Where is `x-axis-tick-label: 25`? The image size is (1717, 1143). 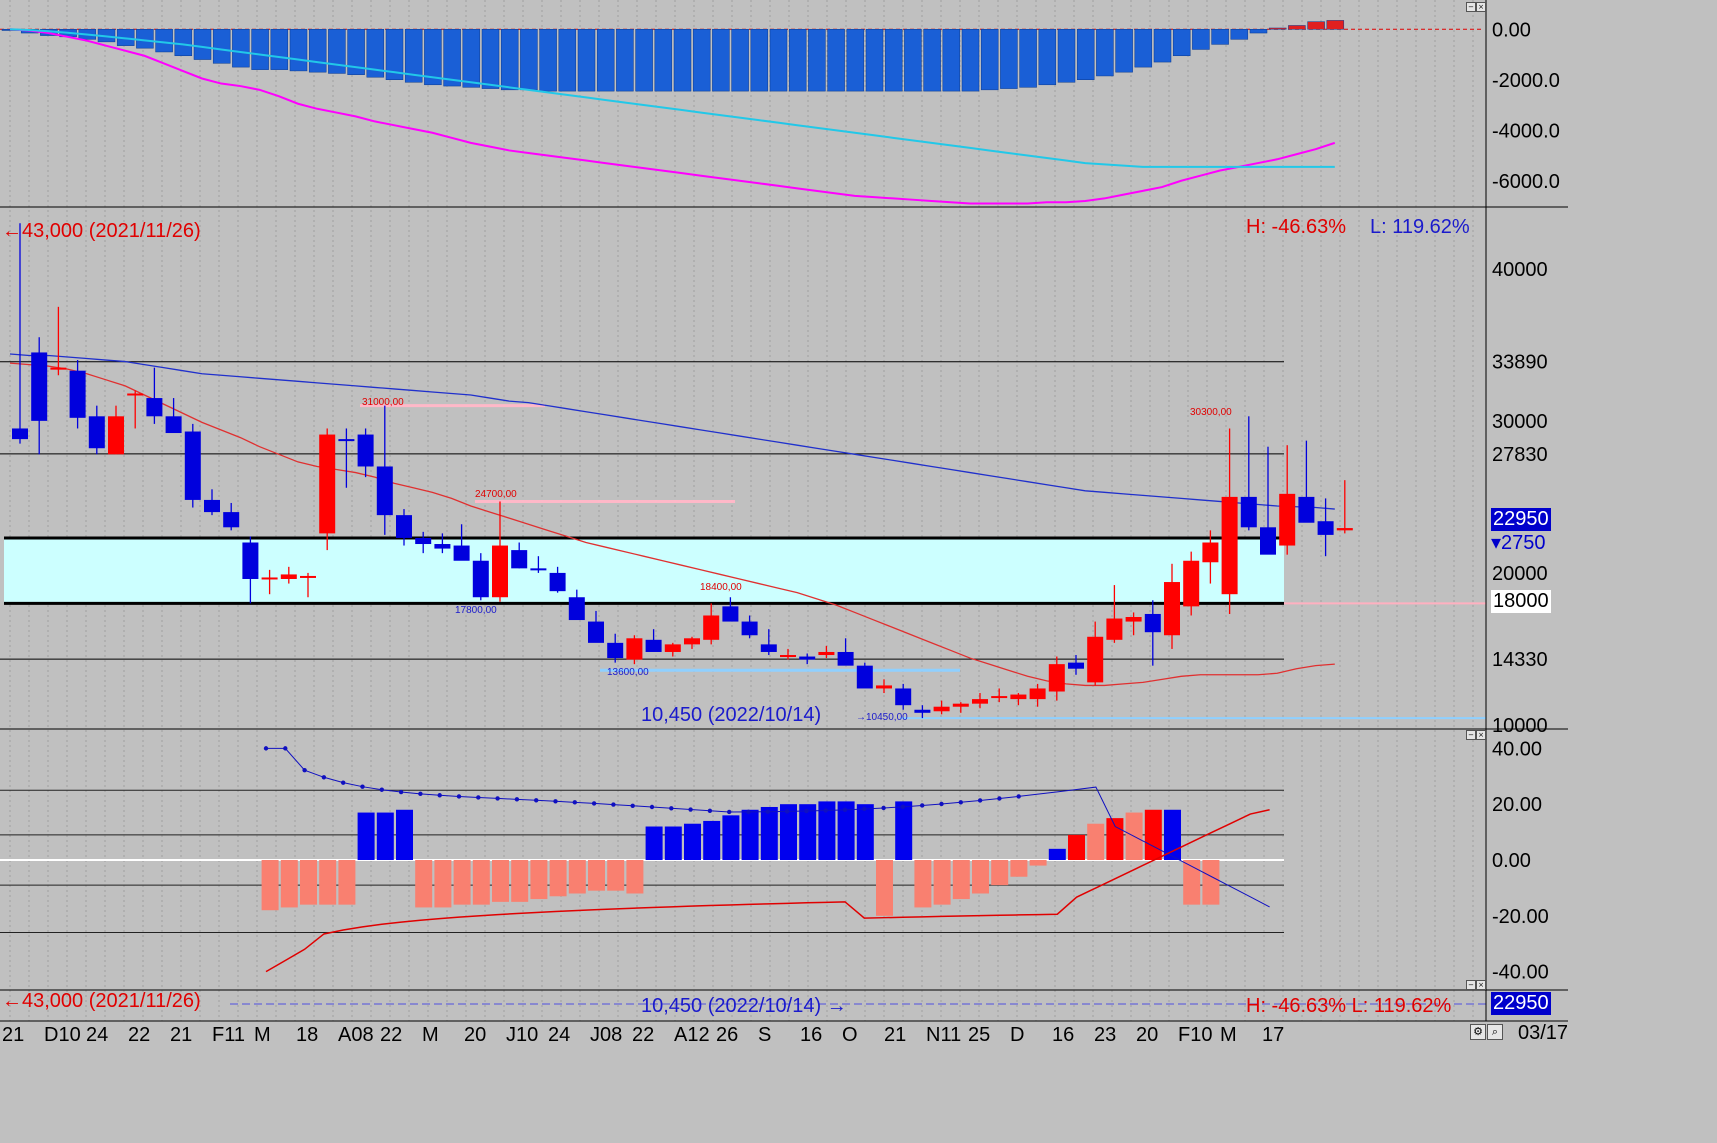 x-axis-tick-label: 25 is located at coordinates (979, 1034).